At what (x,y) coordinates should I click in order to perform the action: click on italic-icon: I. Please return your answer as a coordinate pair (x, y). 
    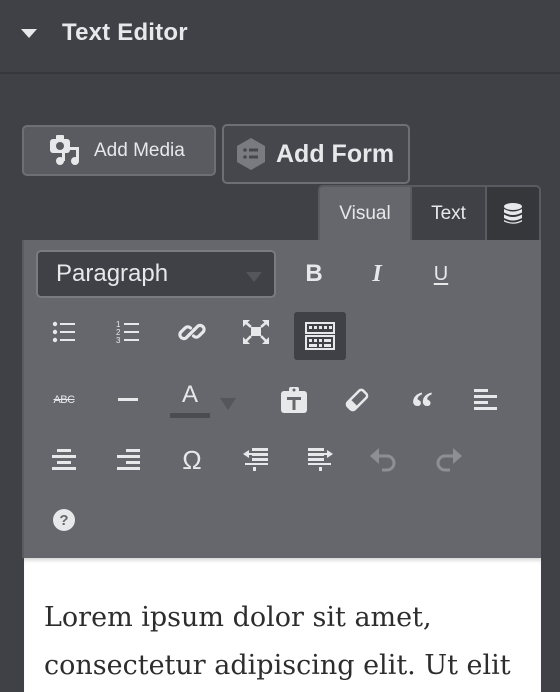
    Looking at the image, I should click on (377, 273).